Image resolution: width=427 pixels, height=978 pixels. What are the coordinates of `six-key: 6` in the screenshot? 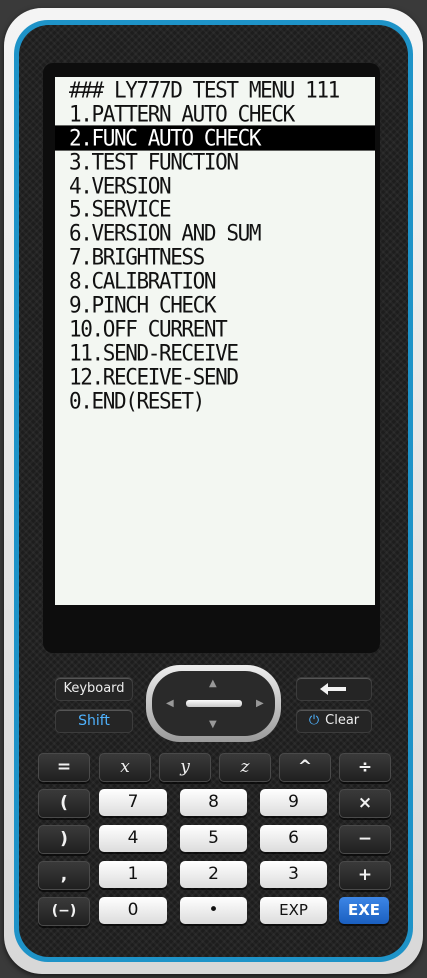 It's located at (293, 838).